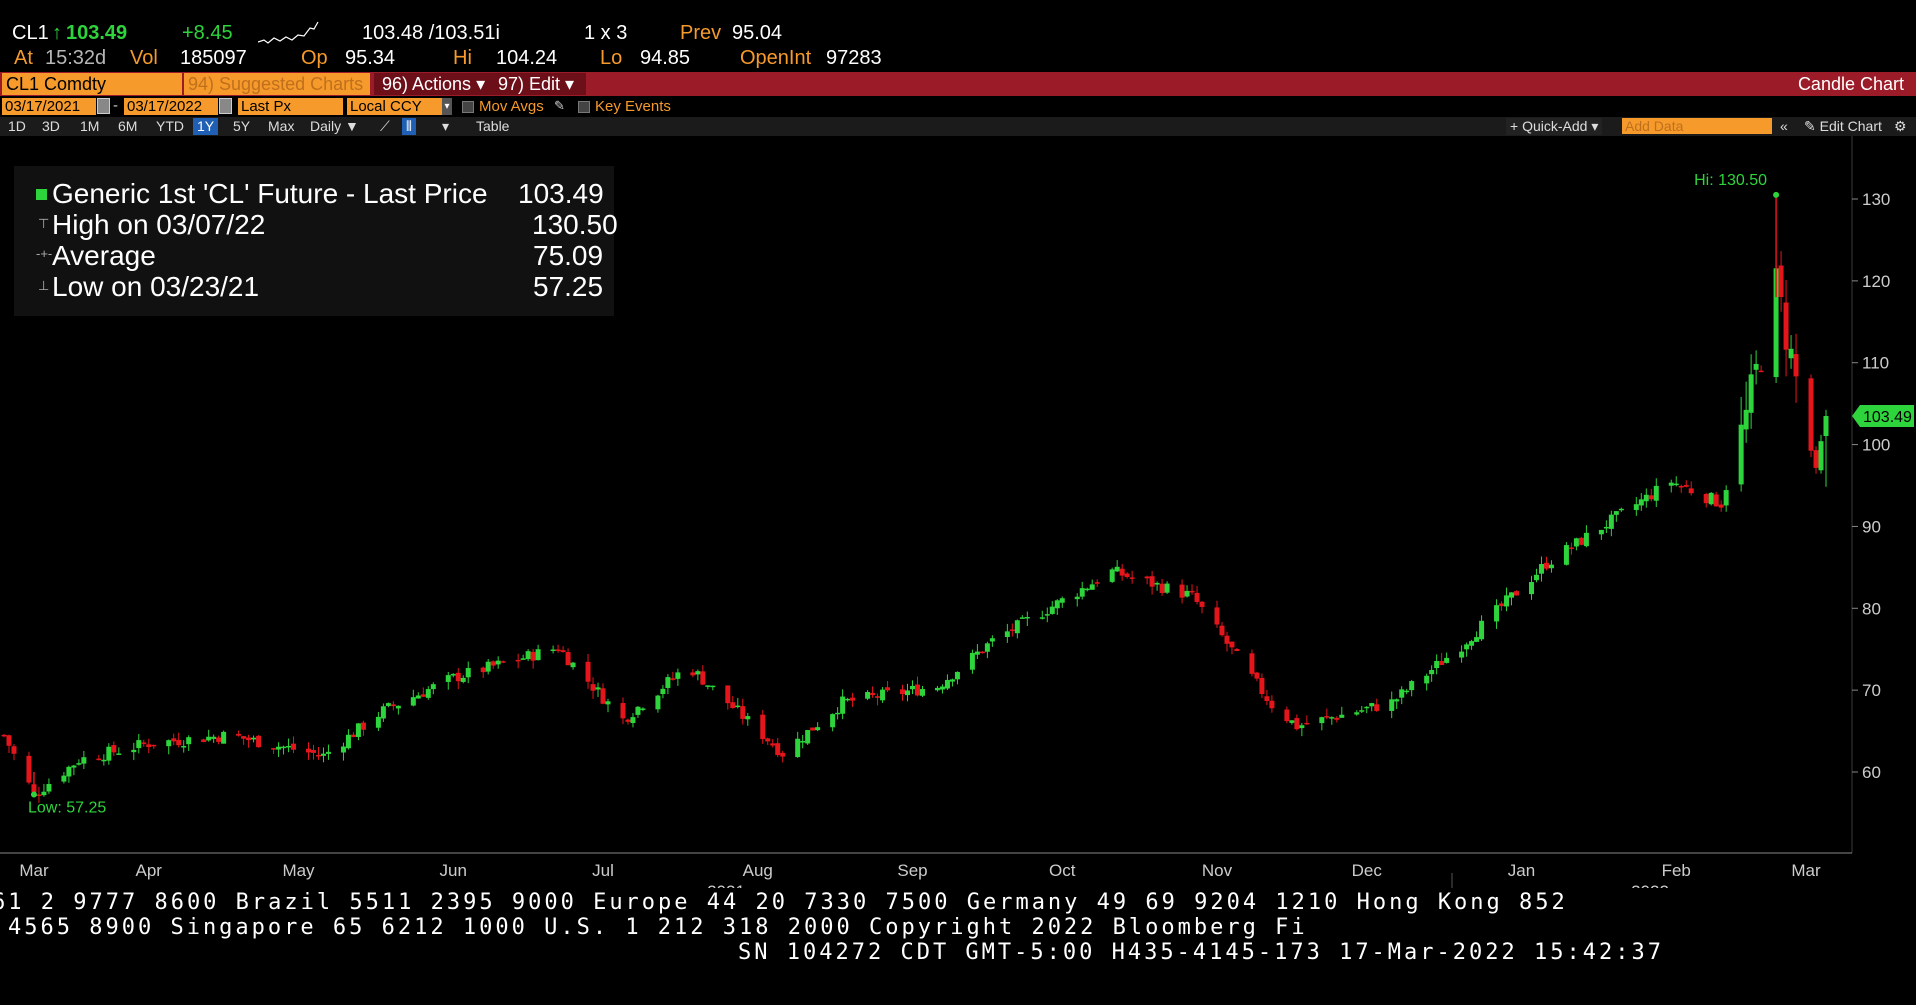 The width and height of the screenshot is (1916, 1005). I want to click on start-date-field: 03/17/2021, so click(49, 106).